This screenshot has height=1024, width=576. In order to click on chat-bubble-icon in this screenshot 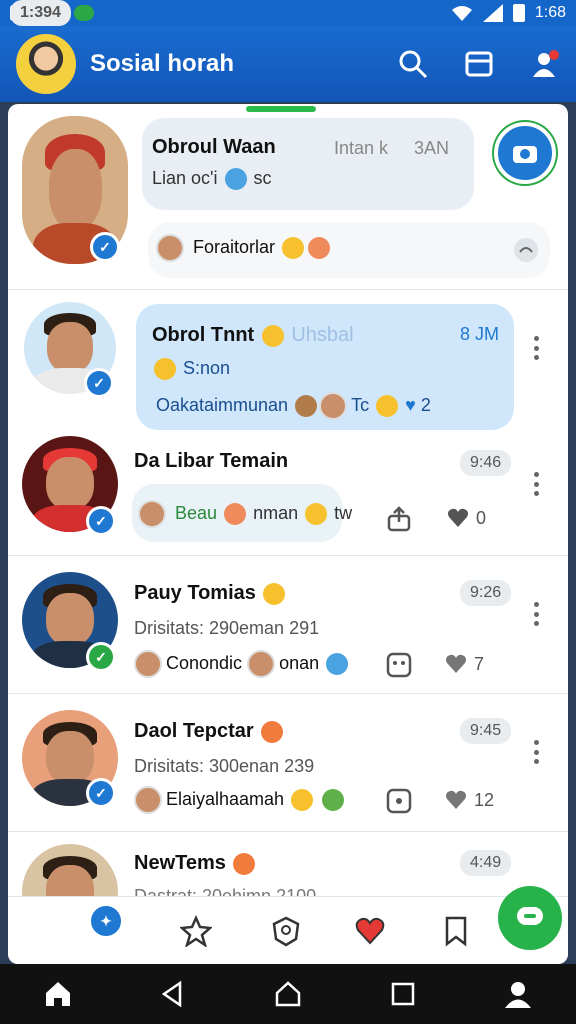, I will do `click(530, 916)`.